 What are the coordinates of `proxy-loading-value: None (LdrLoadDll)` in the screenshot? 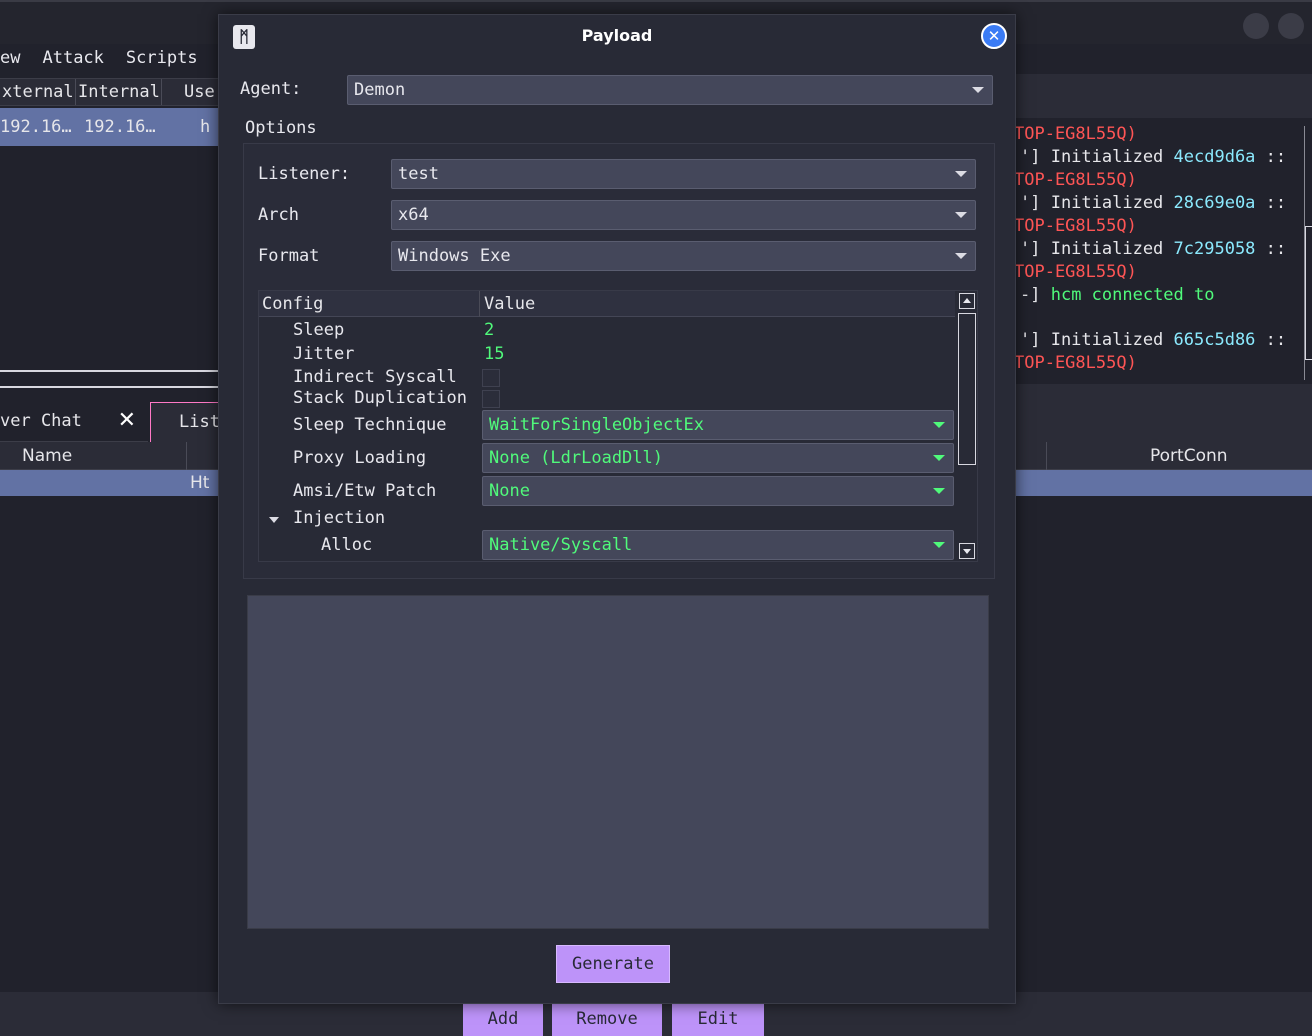 It's located at (576, 458).